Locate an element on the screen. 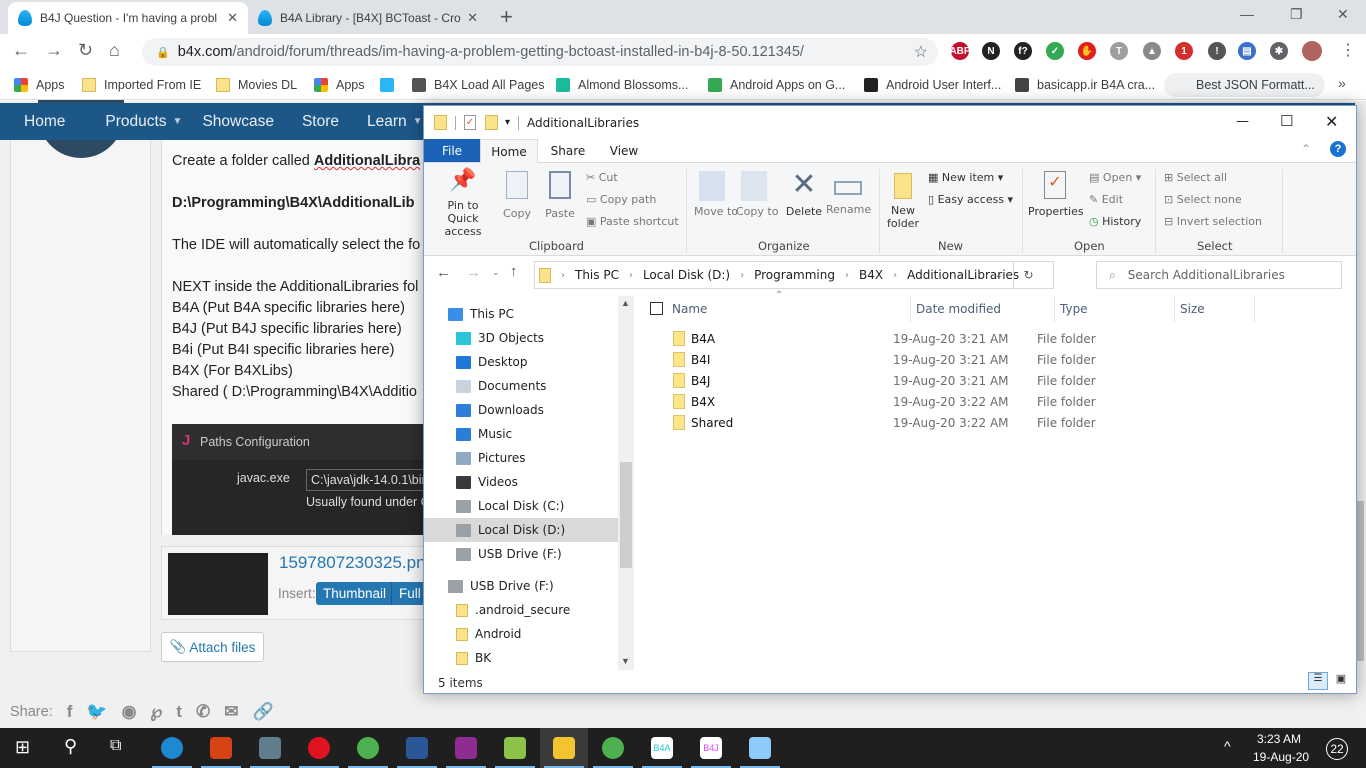  twitter-icon: 🐦 is located at coordinates (96, 712).